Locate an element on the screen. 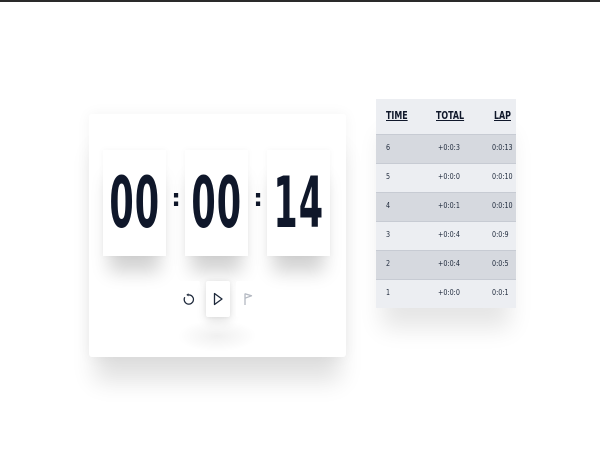 This screenshot has width=600, height=451. seconds-value: 14 is located at coordinates (298, 203).